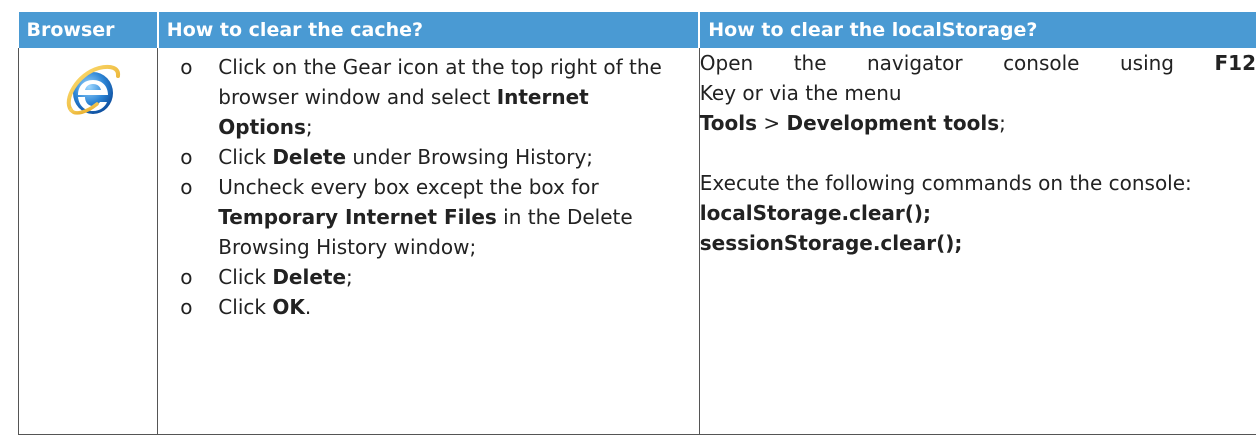 The width and height of the screenshot is (1256, 440). Describe the element at coordinates (1235, 63) in the screenshot. I see `f12-key: F12` at that location.